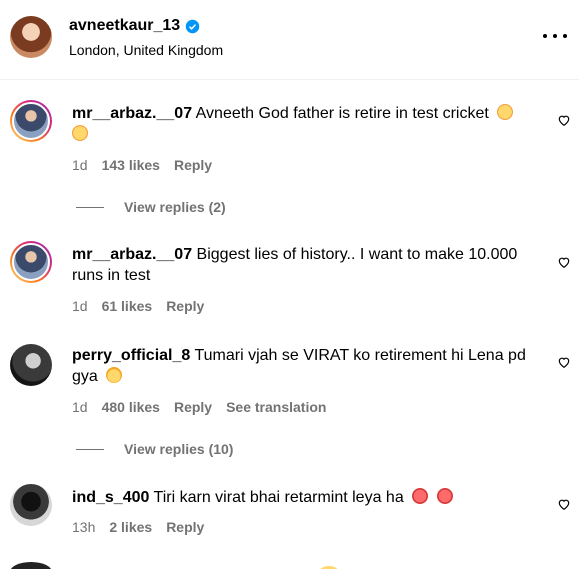  Describe the element at coordinates (175, 207) in the screenshot. I see `view-replies-label: View replies (2)` at that location.